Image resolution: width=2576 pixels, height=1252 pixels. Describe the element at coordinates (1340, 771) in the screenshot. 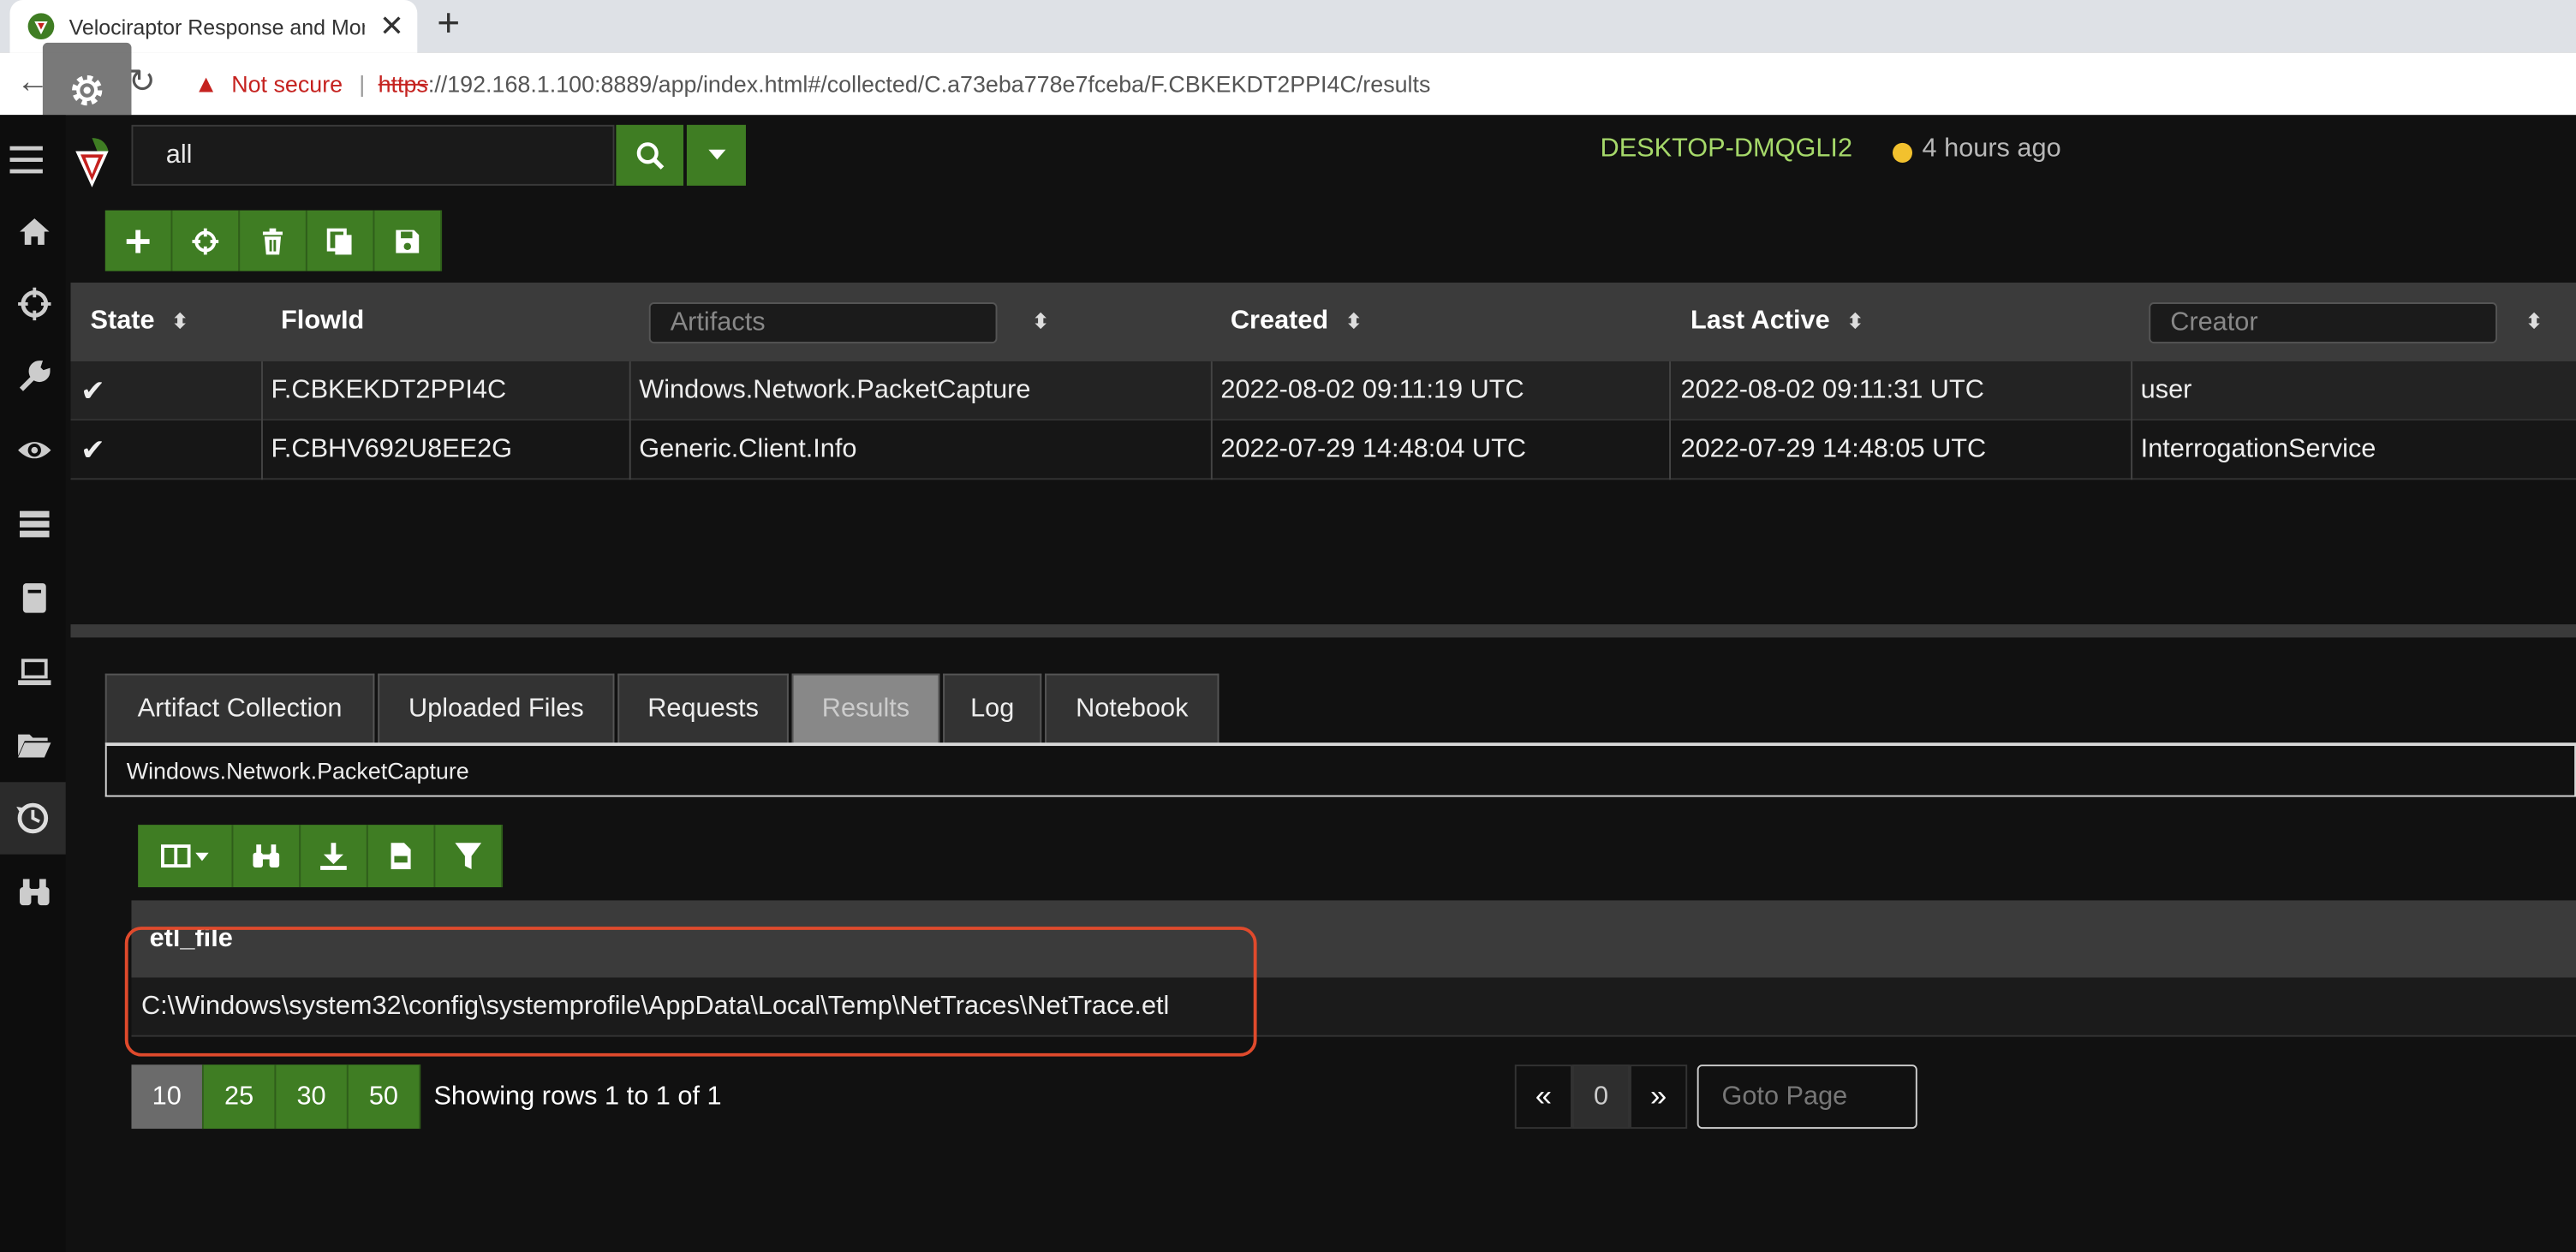

I see `artifact-selector: Windows.Network.PacketCapture` at that location.